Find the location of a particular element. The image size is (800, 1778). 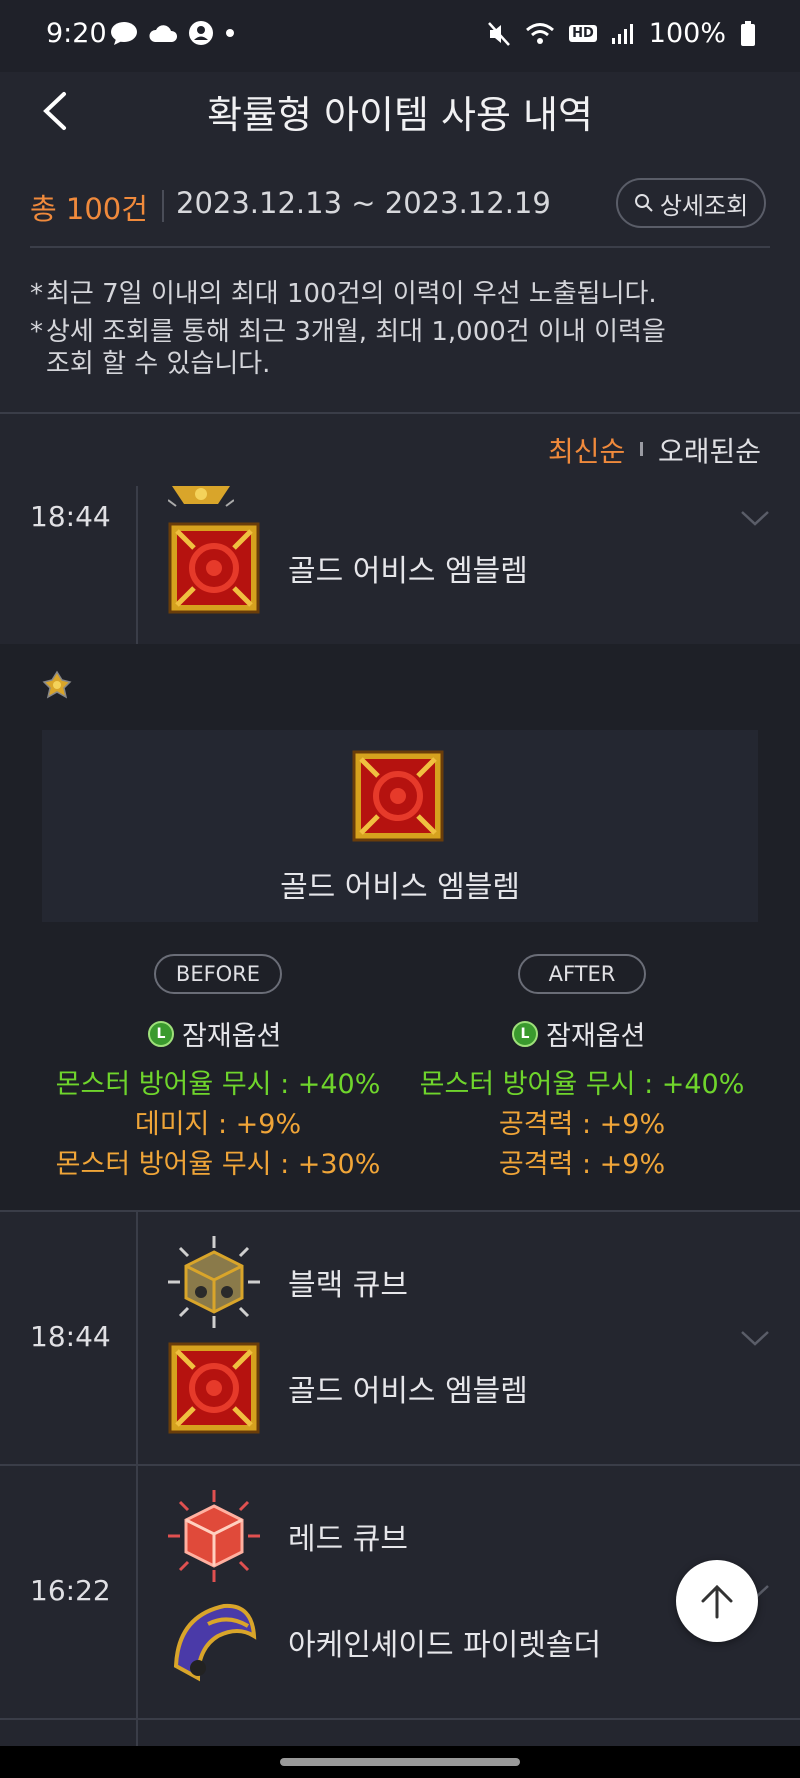

detail-search-button: 상세조회 is located at coordinates (691, 203).